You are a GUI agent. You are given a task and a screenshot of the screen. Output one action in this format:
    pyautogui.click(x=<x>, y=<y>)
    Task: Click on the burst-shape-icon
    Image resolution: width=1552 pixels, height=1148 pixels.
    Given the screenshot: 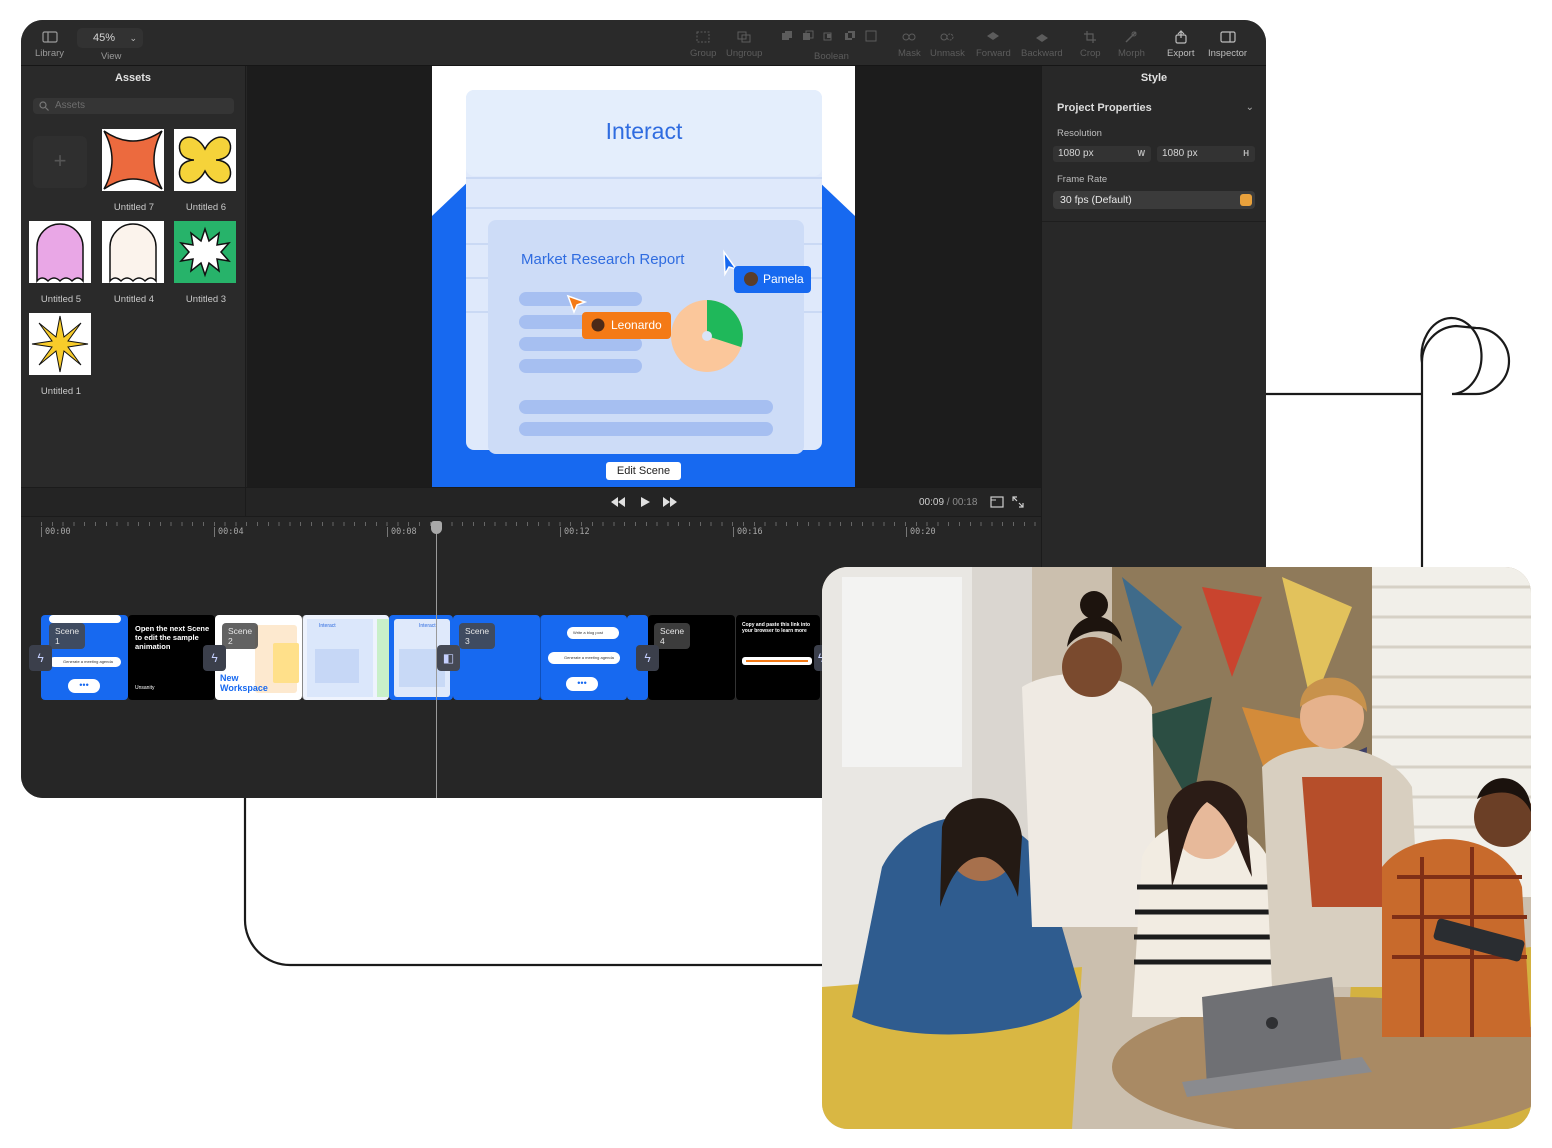 What is the action you would take?
    pyautogui.click(x=205, y=252)
    